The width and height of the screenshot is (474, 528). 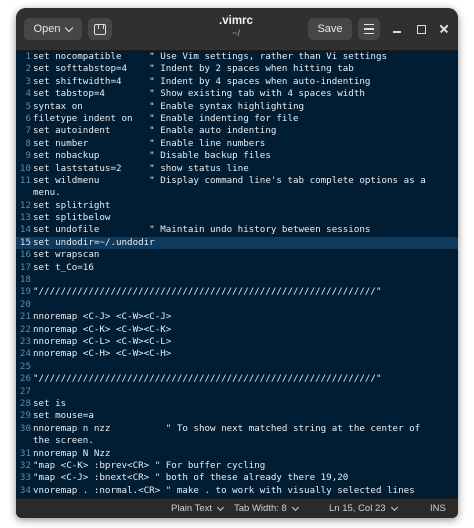 I want to click on line-number: 3, so click(x=28, y=81).